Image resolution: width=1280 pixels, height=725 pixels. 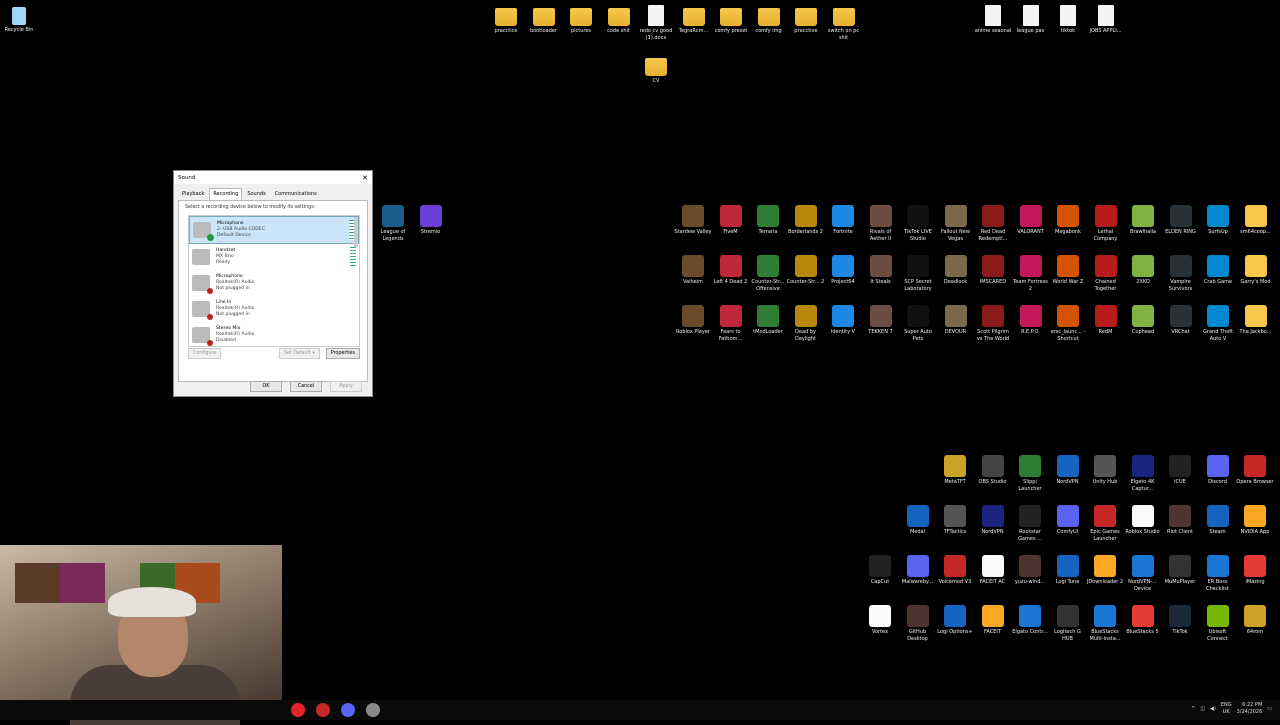 I want to click on desktop-shortcut: iMazing, so click(x=1255, y=570).